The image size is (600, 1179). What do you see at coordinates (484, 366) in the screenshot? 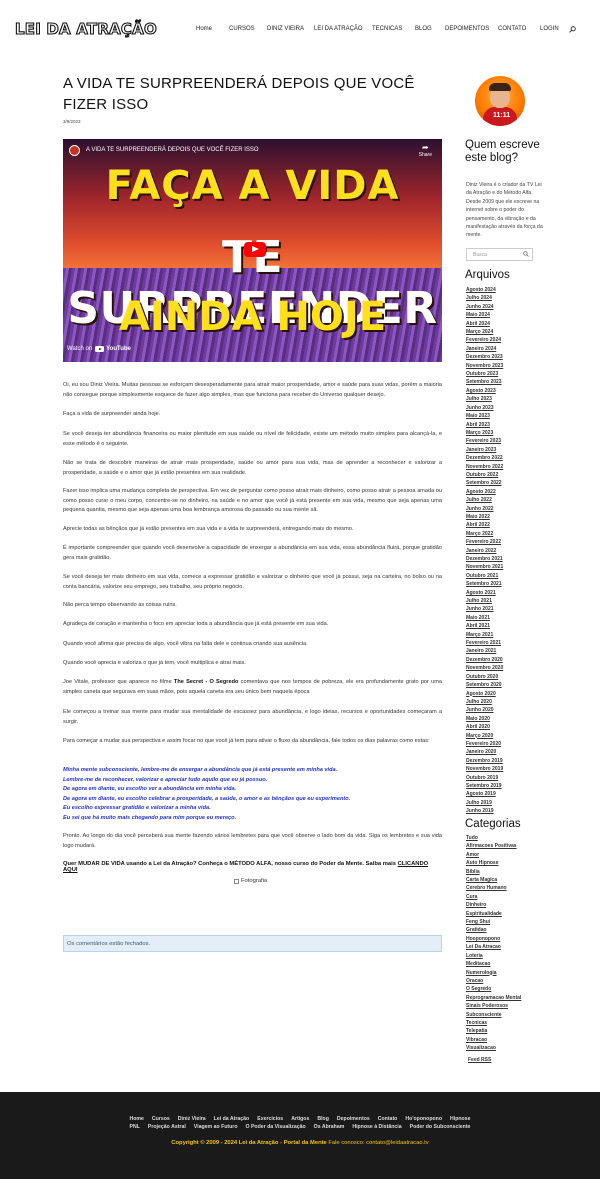
I see `archive-link: Novembro 2023` at bounding box center [484, 366].